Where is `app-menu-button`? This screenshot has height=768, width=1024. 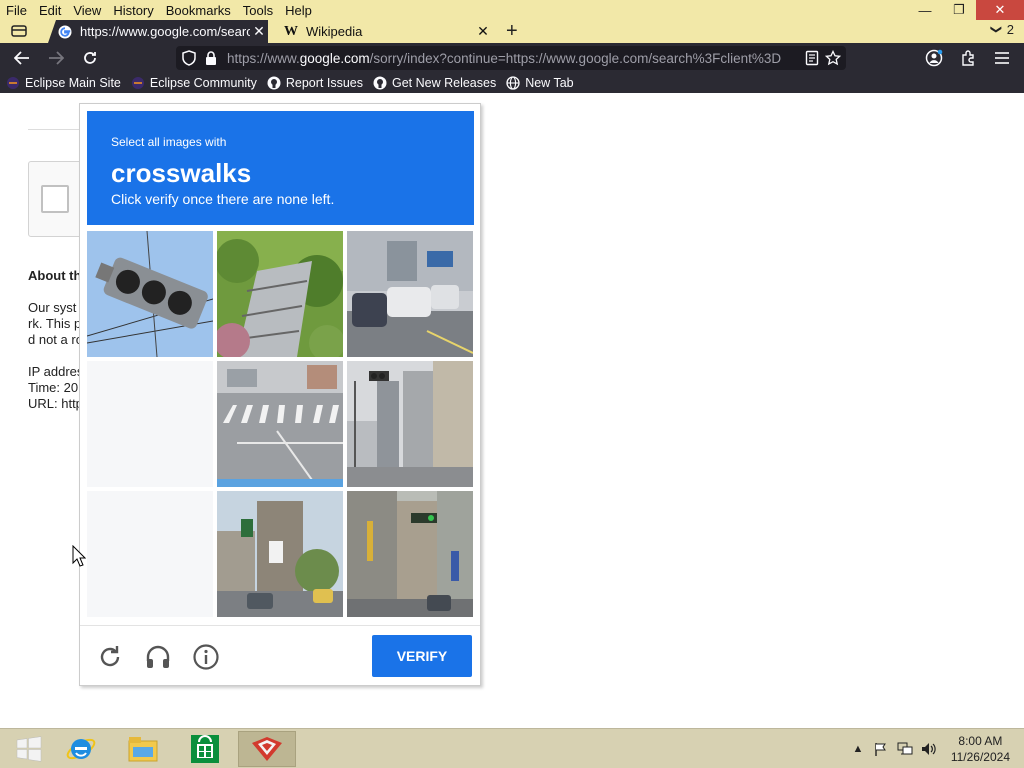 app-menu-button is located at coordinates (1002, 58).